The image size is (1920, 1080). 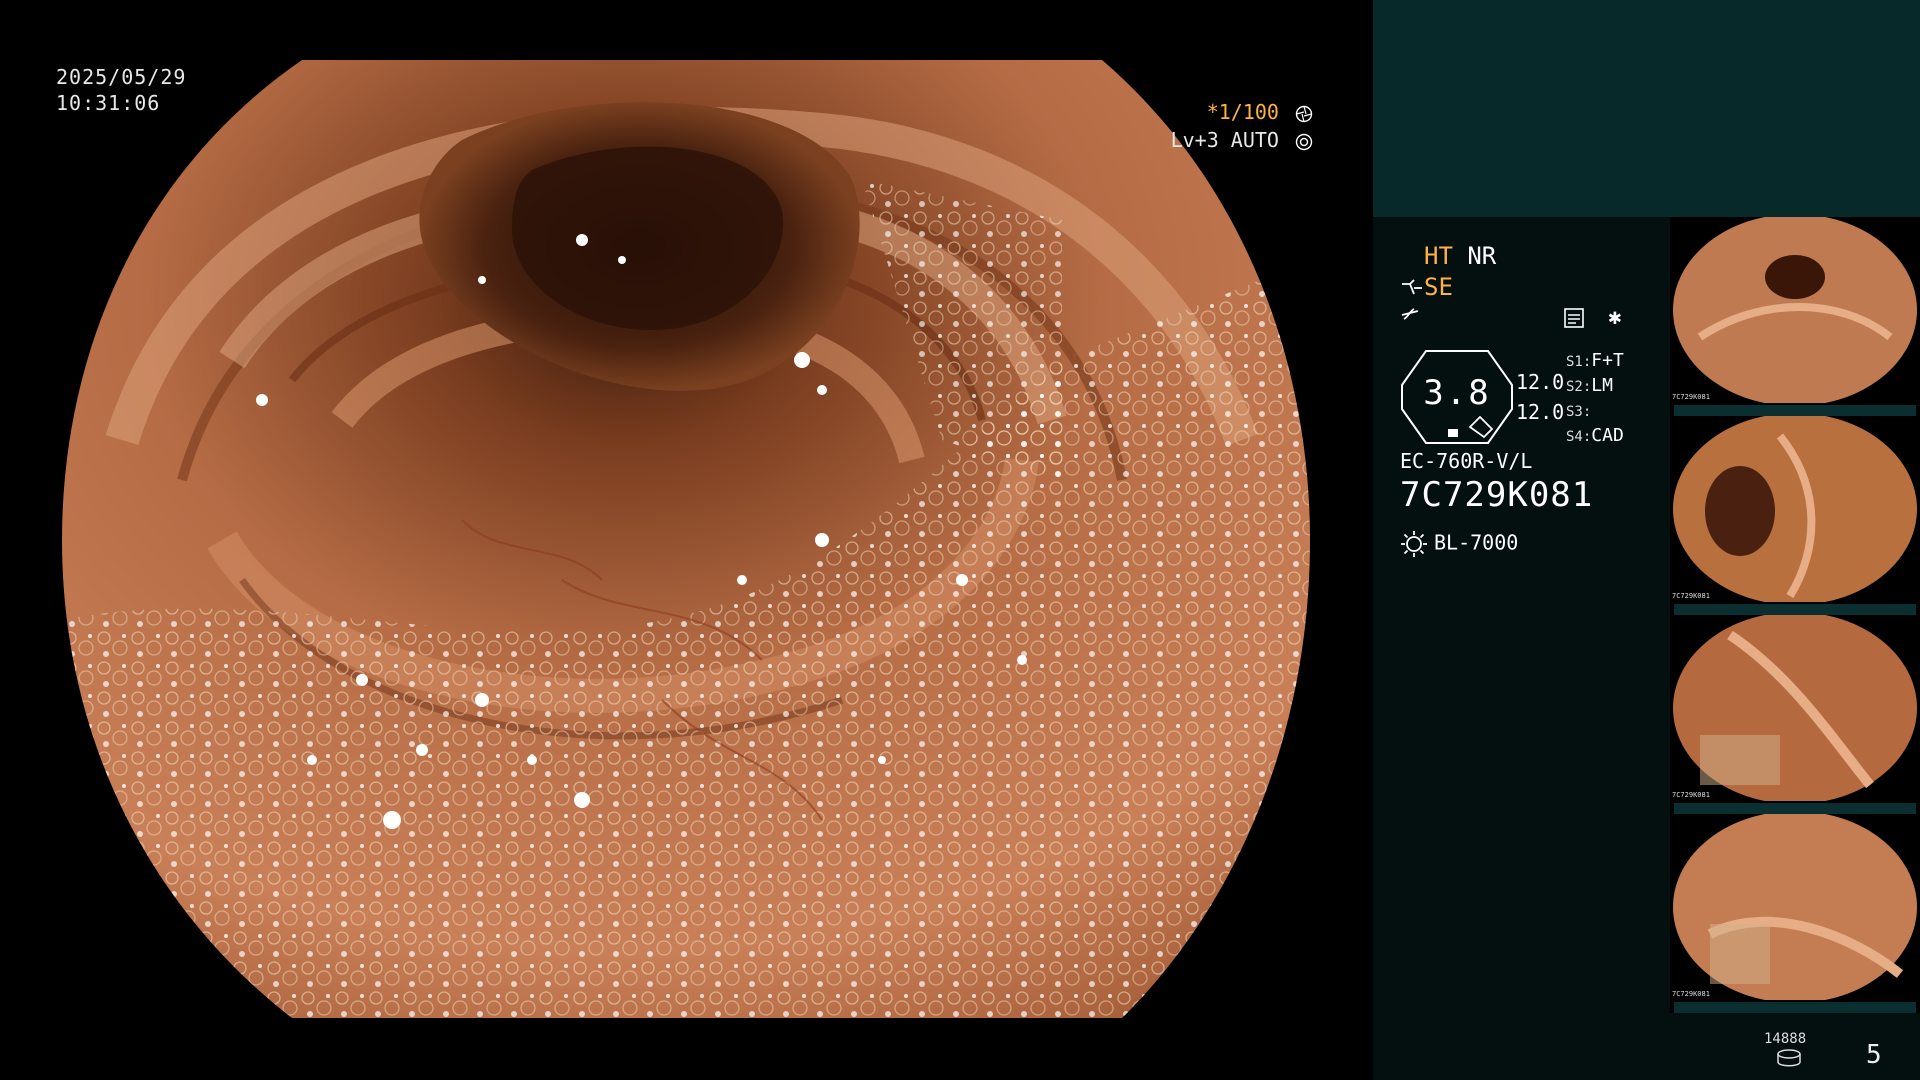 I want to click on scope-model: EC-760R-V/L, so click(x=1466, y=461).